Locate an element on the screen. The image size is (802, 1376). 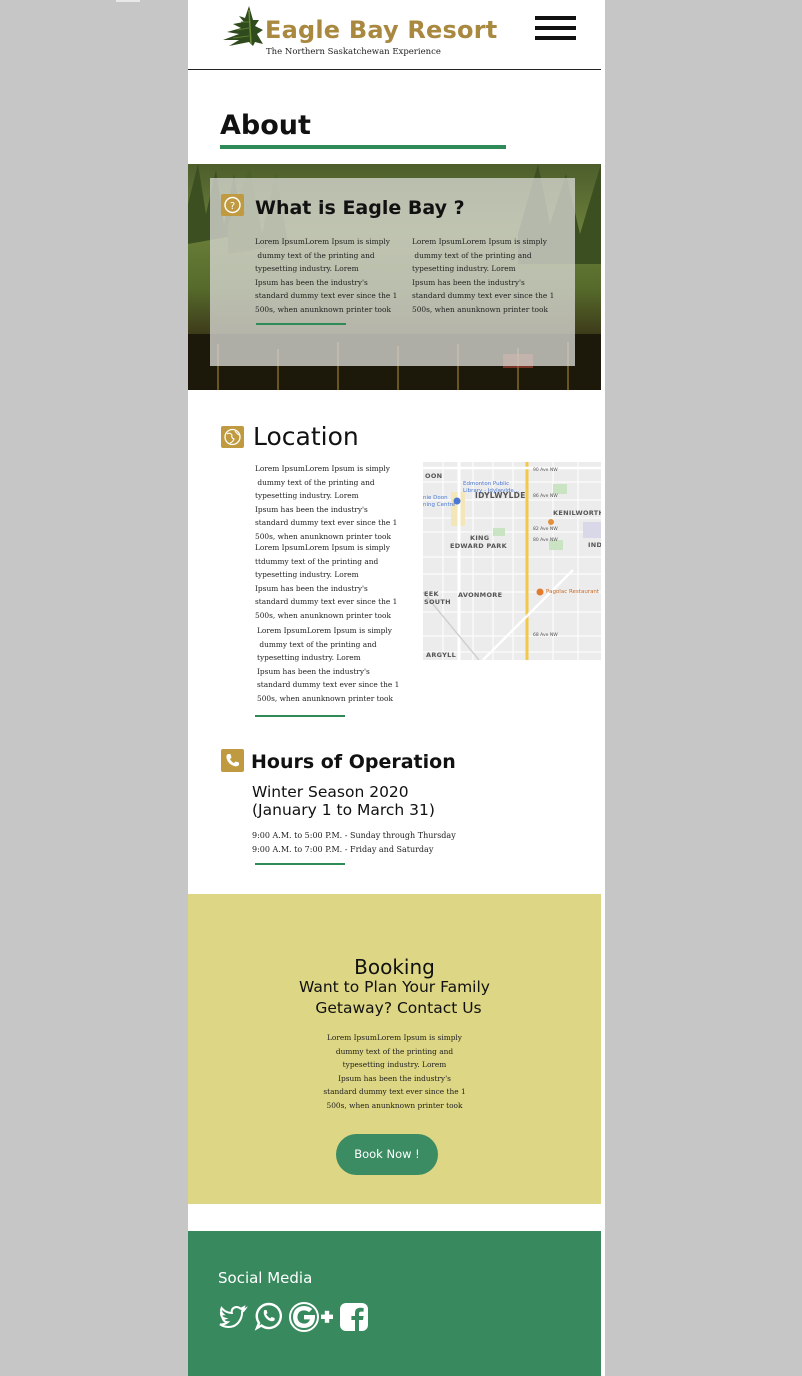
booking-subtitle-2: Getaway? Contact Us is located at coordinates (398, 1008).